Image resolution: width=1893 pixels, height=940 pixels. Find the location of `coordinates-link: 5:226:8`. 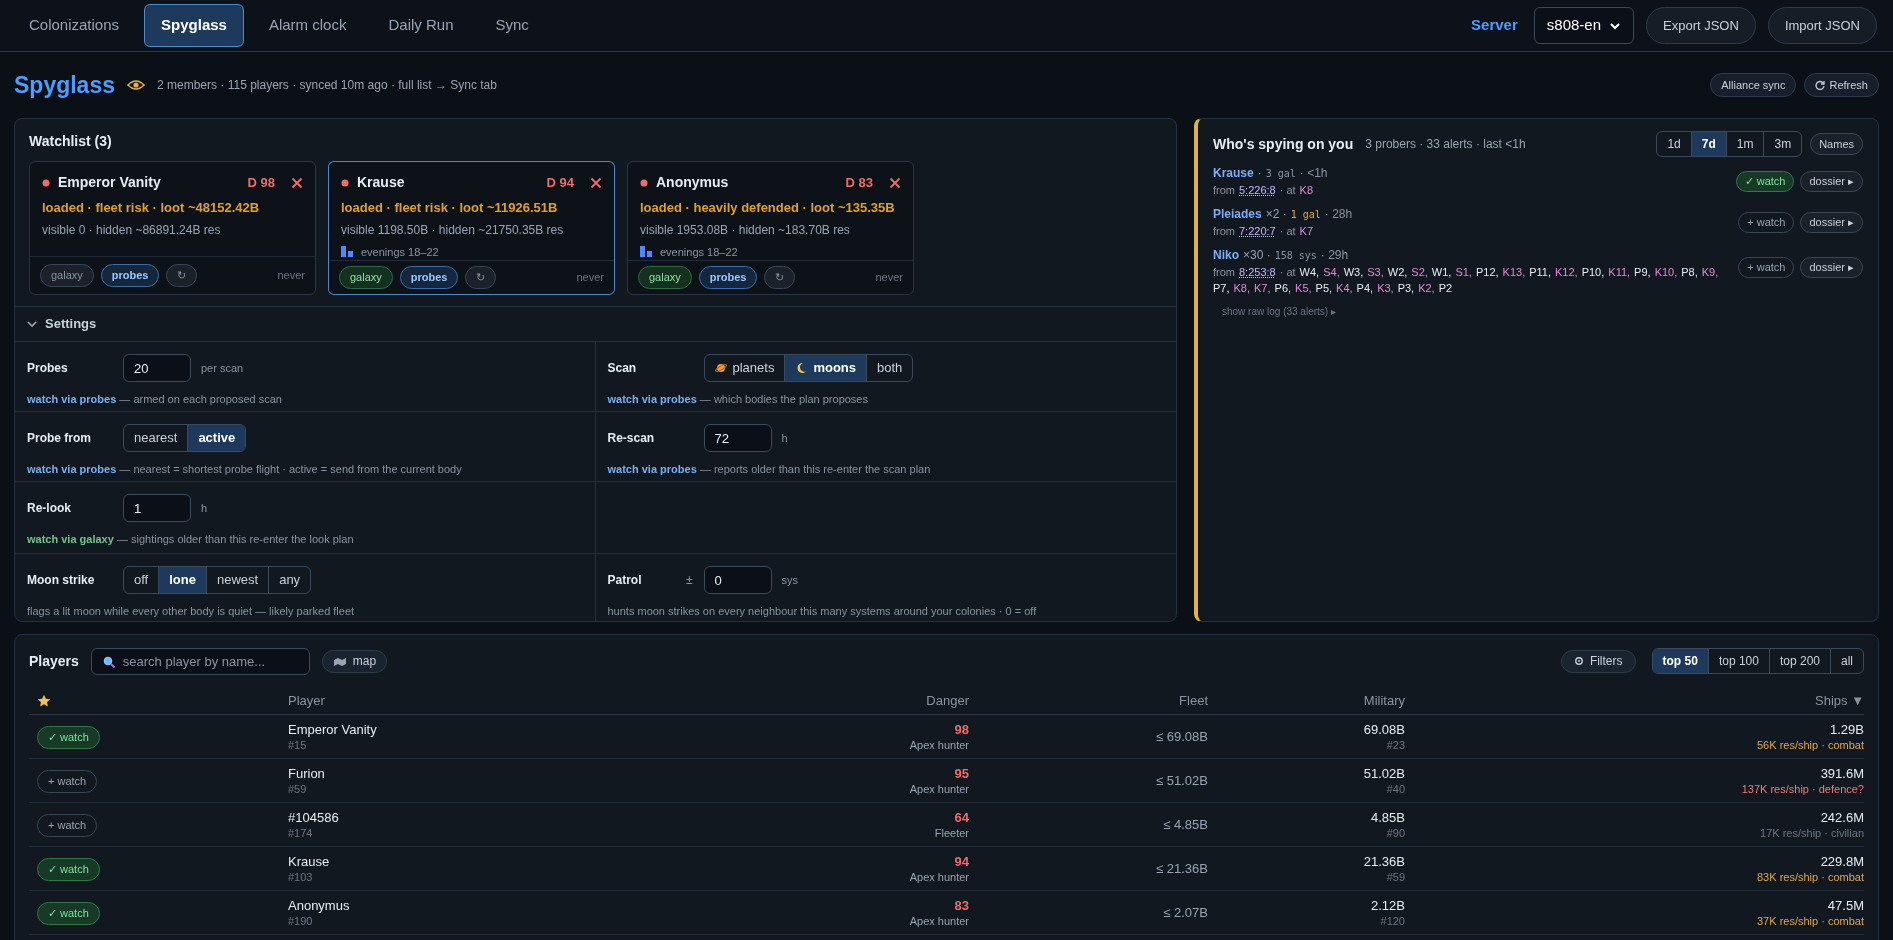

coordinates-link: 5:226:8 is located at coordinates (1257, 190).